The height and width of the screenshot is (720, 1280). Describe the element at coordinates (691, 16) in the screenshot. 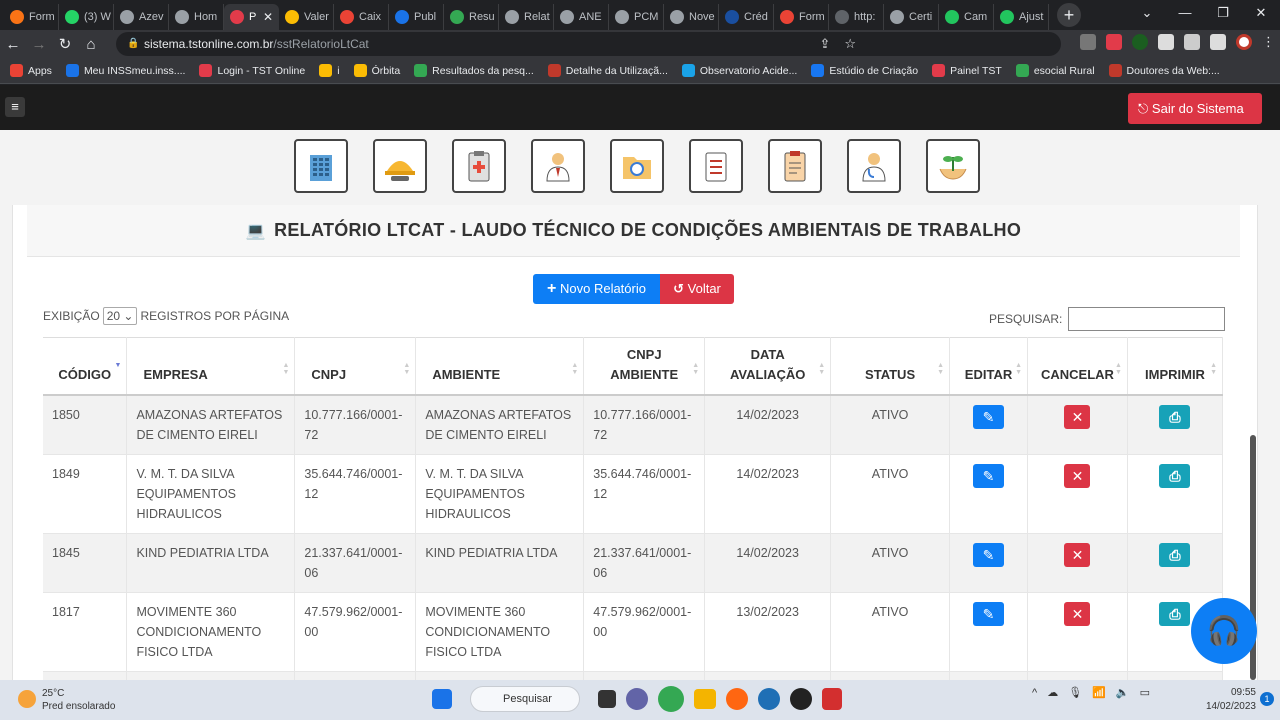

I see `browser-tab: Nove` at that location.